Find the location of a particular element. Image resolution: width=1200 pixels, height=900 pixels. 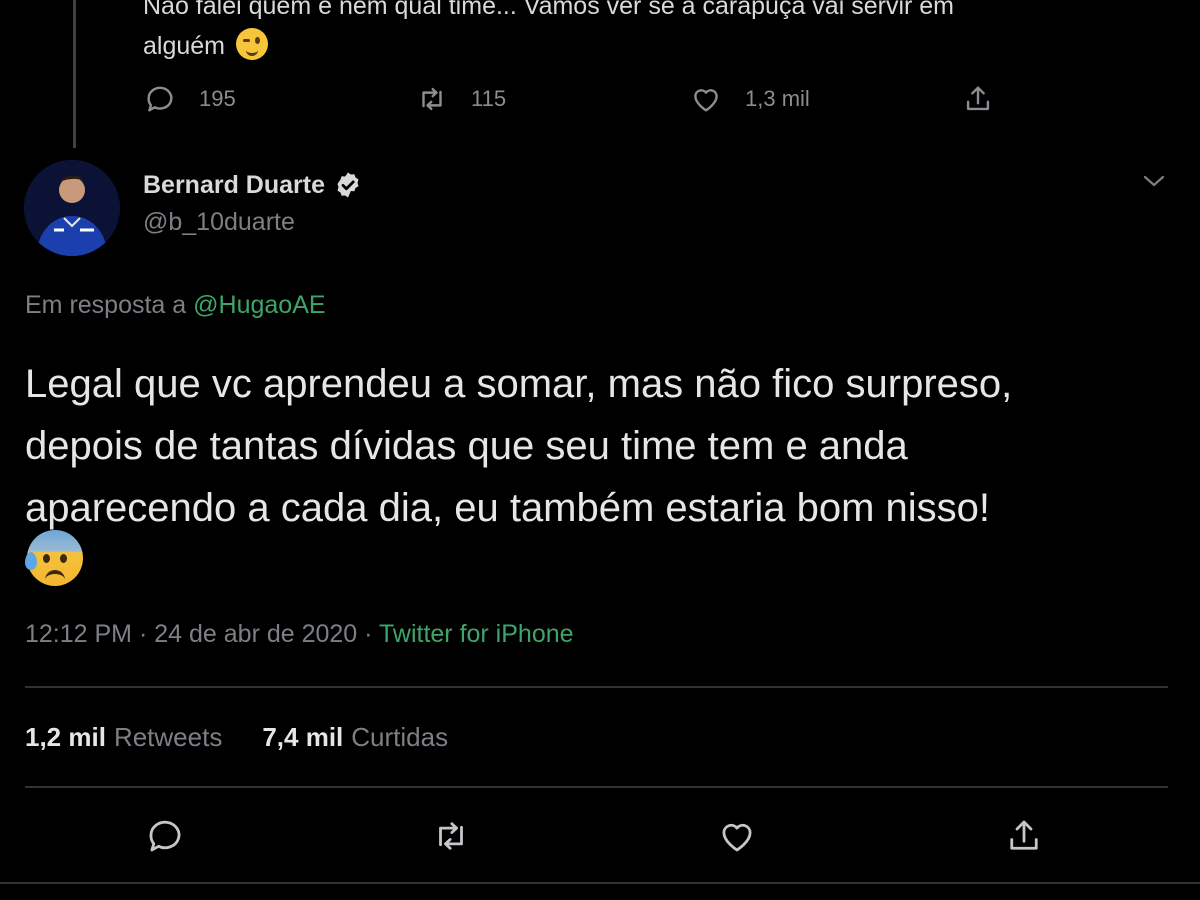

author-handle: @b_10duarte is located at coordinates (219, 222).